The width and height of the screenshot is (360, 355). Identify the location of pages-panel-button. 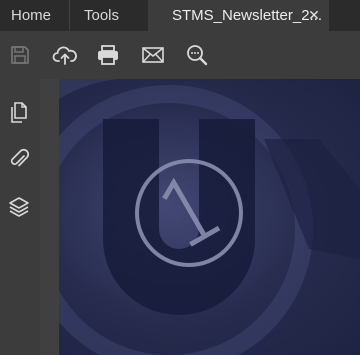
(19, 113).